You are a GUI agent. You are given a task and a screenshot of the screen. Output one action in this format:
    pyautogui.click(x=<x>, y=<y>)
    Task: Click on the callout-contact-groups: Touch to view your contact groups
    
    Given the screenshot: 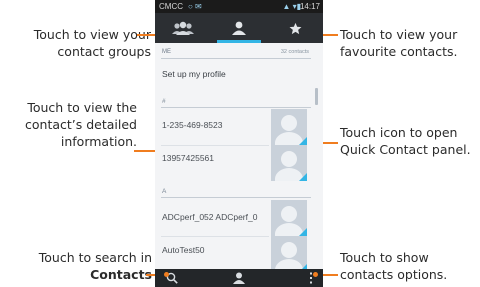 What is the action you would take?
    pyautogui.click(x=75, y=43)
    